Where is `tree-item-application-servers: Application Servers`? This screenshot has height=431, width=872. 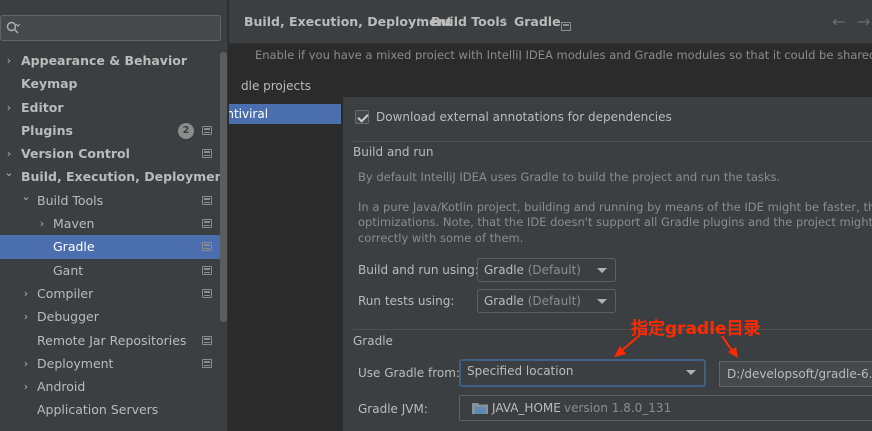 tree-item-application-servers: Application Servers is located at coordinates (113, 409).